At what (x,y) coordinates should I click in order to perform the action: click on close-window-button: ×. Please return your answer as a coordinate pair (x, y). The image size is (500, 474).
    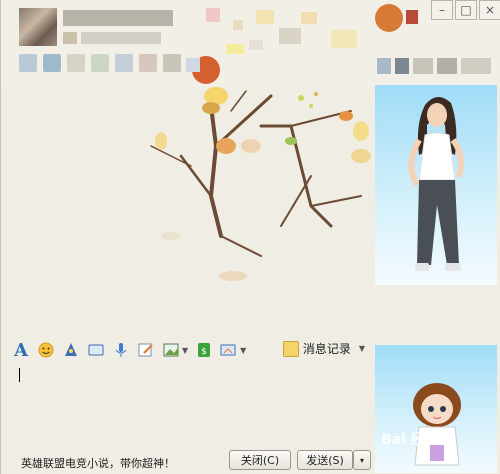
    Looking at the image, I should click on (489, 10).